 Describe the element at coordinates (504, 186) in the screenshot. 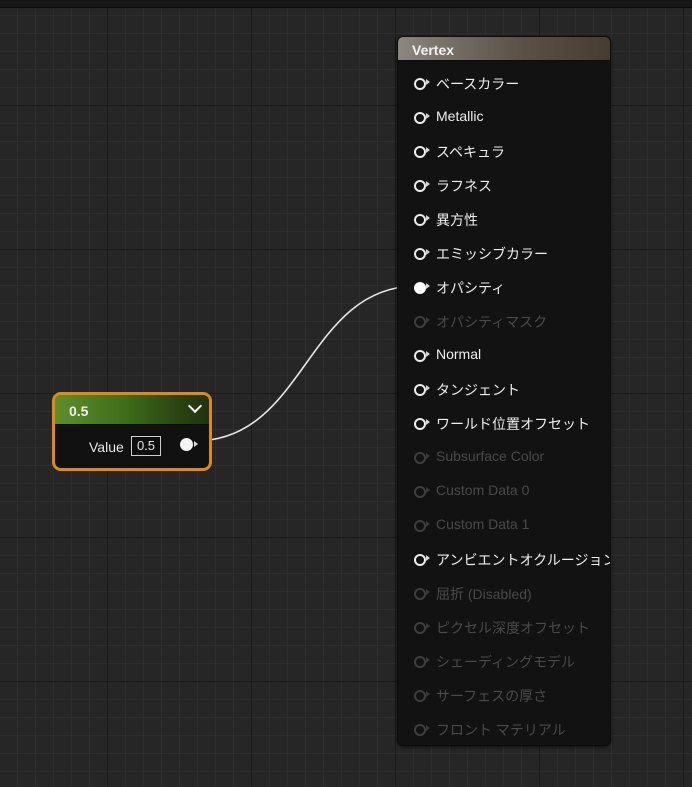

I see `input-pin-row: ラフネス` at that location.